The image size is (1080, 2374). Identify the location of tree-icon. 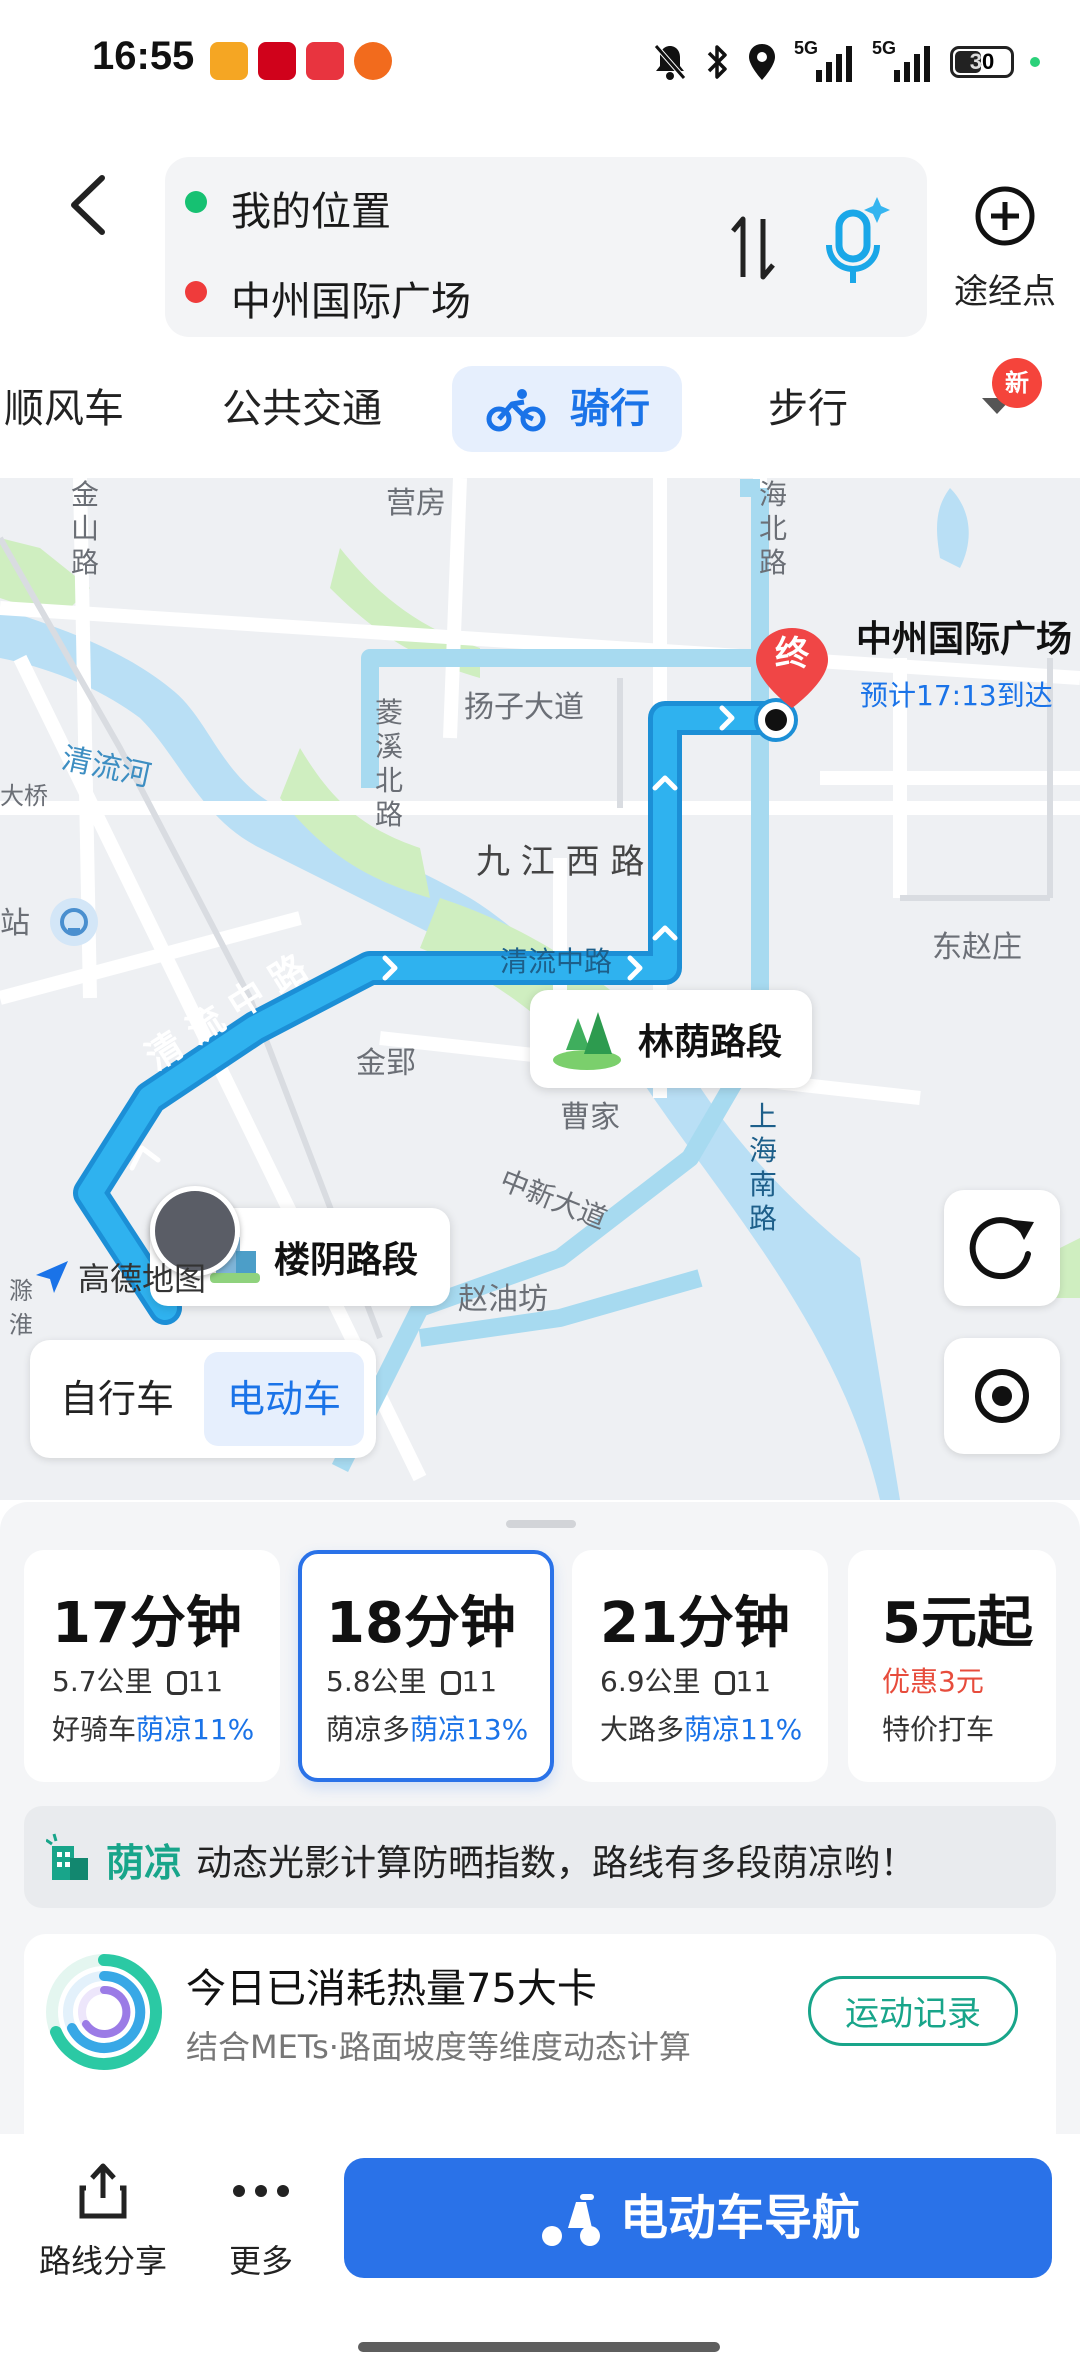
(587, 1041).